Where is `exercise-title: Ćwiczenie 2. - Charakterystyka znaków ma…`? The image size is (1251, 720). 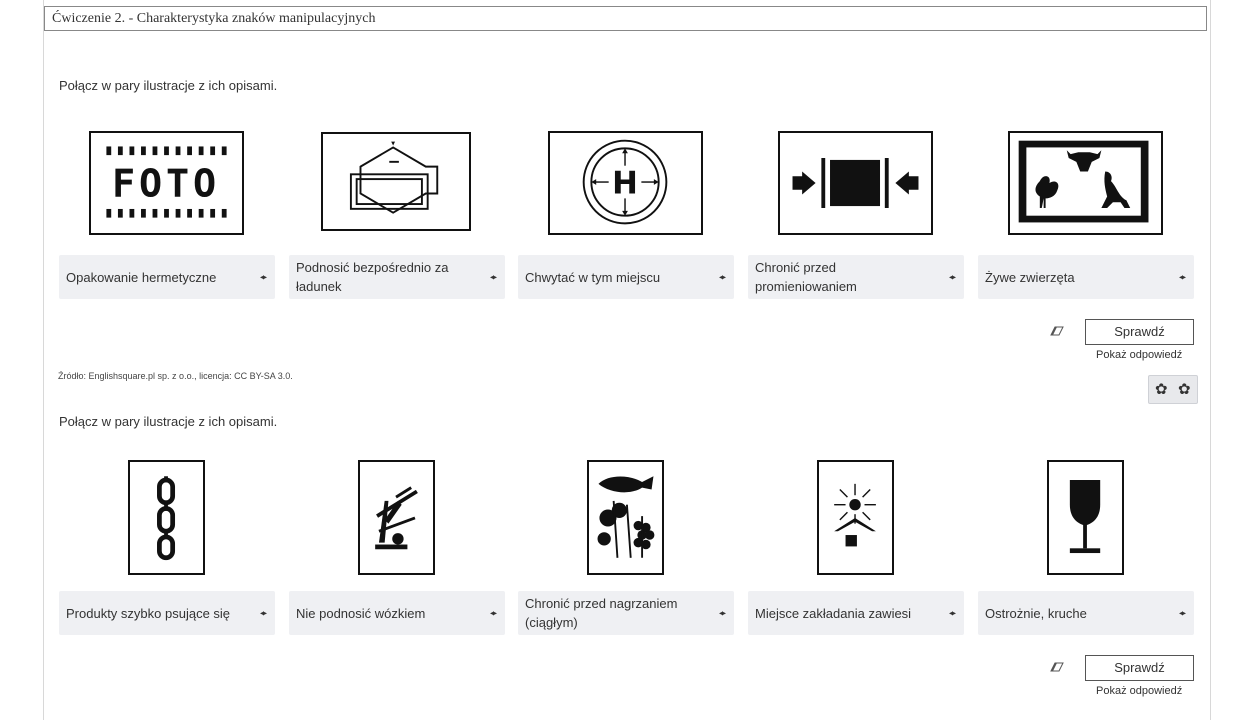
exercise-title: Ćwiczenie 2. - Charakterystyka znaków ma… is located at coordinates (214, 18).